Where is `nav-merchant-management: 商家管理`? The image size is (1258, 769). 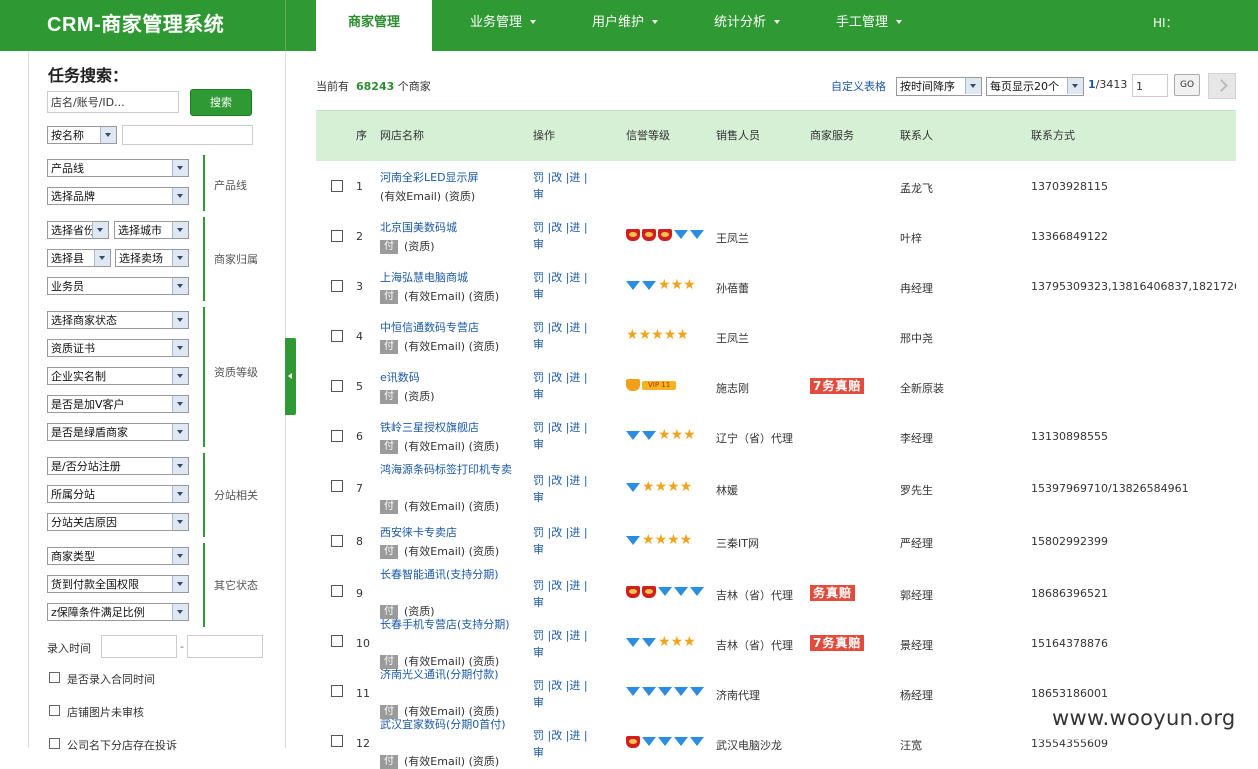 nav-merchant-management: 商家管理 is located at coordinates (374, 25).